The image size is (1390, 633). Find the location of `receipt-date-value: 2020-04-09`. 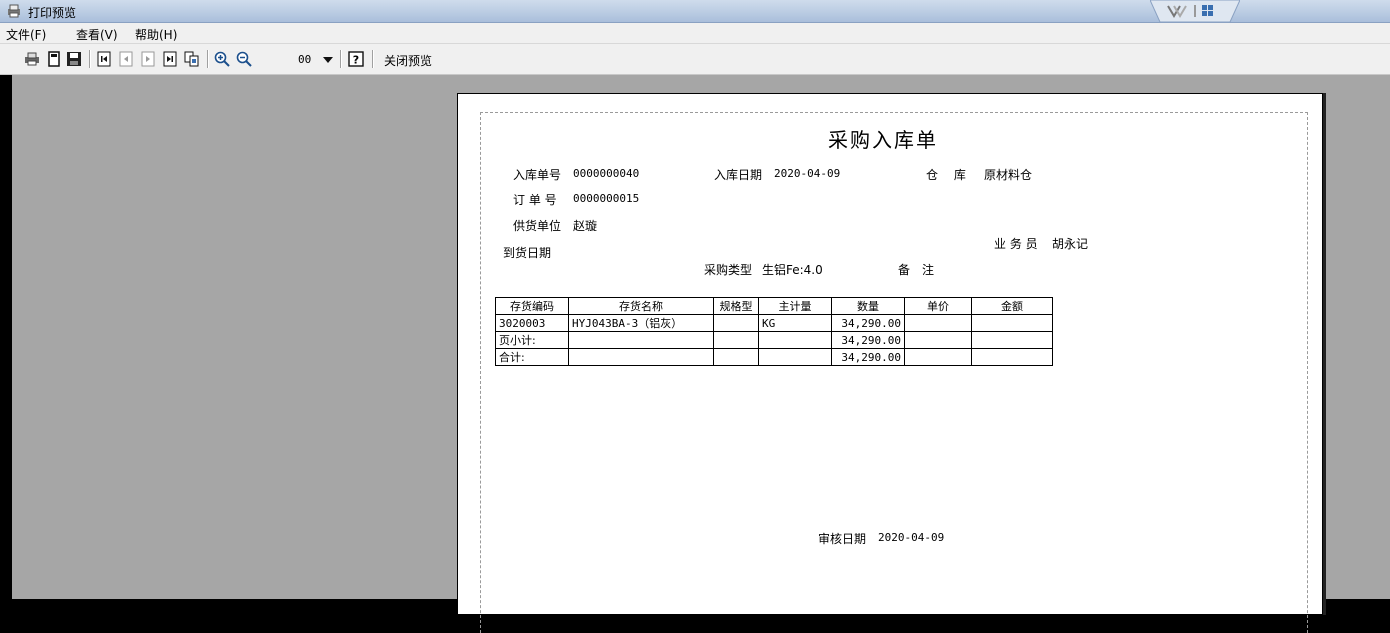

receipt-date-value: 2020-04-09 is located at coordinates (807, 173).